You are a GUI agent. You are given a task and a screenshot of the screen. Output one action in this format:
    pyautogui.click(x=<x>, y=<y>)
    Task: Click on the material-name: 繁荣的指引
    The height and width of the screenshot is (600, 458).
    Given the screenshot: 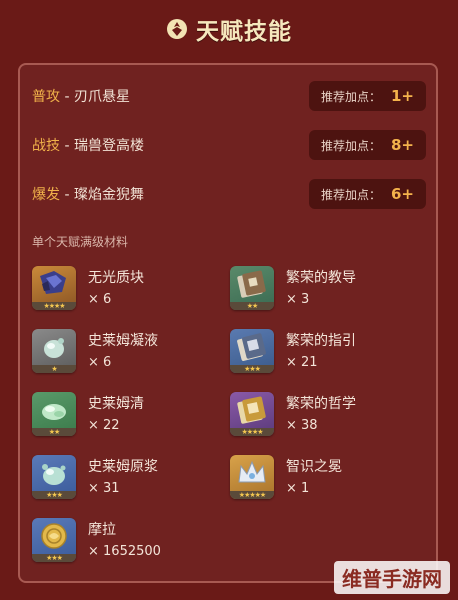 What is the action you would take?
    pyautogui.click(x=321, y=341)
    